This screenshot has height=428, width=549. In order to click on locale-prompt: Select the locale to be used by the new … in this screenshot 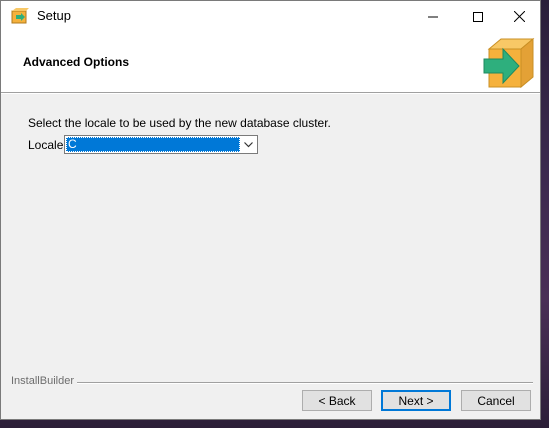, I will do `click(179, 123)`.